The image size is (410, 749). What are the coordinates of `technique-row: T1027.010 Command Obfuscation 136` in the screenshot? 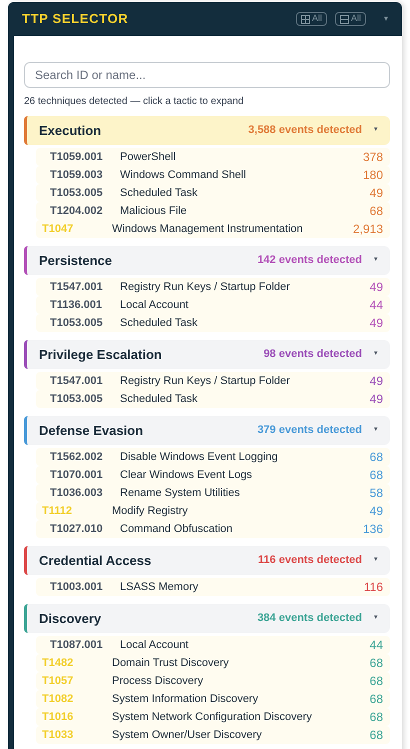 It's located at (213, 529).